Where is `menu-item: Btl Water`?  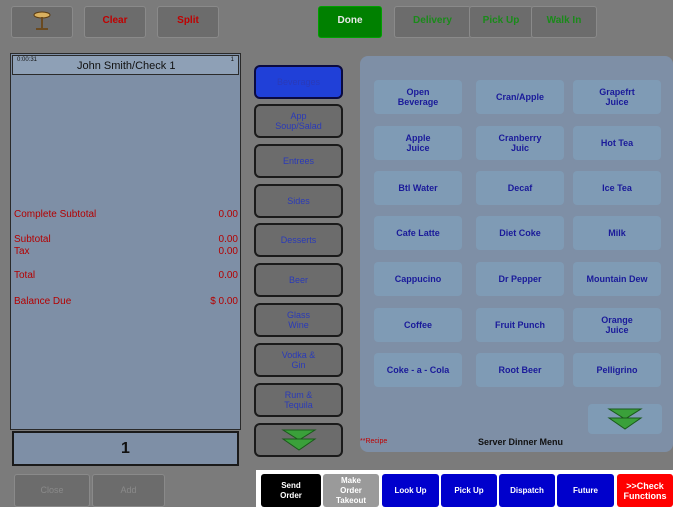 menu-item: Btl Water is located at coordinates (418, 188).